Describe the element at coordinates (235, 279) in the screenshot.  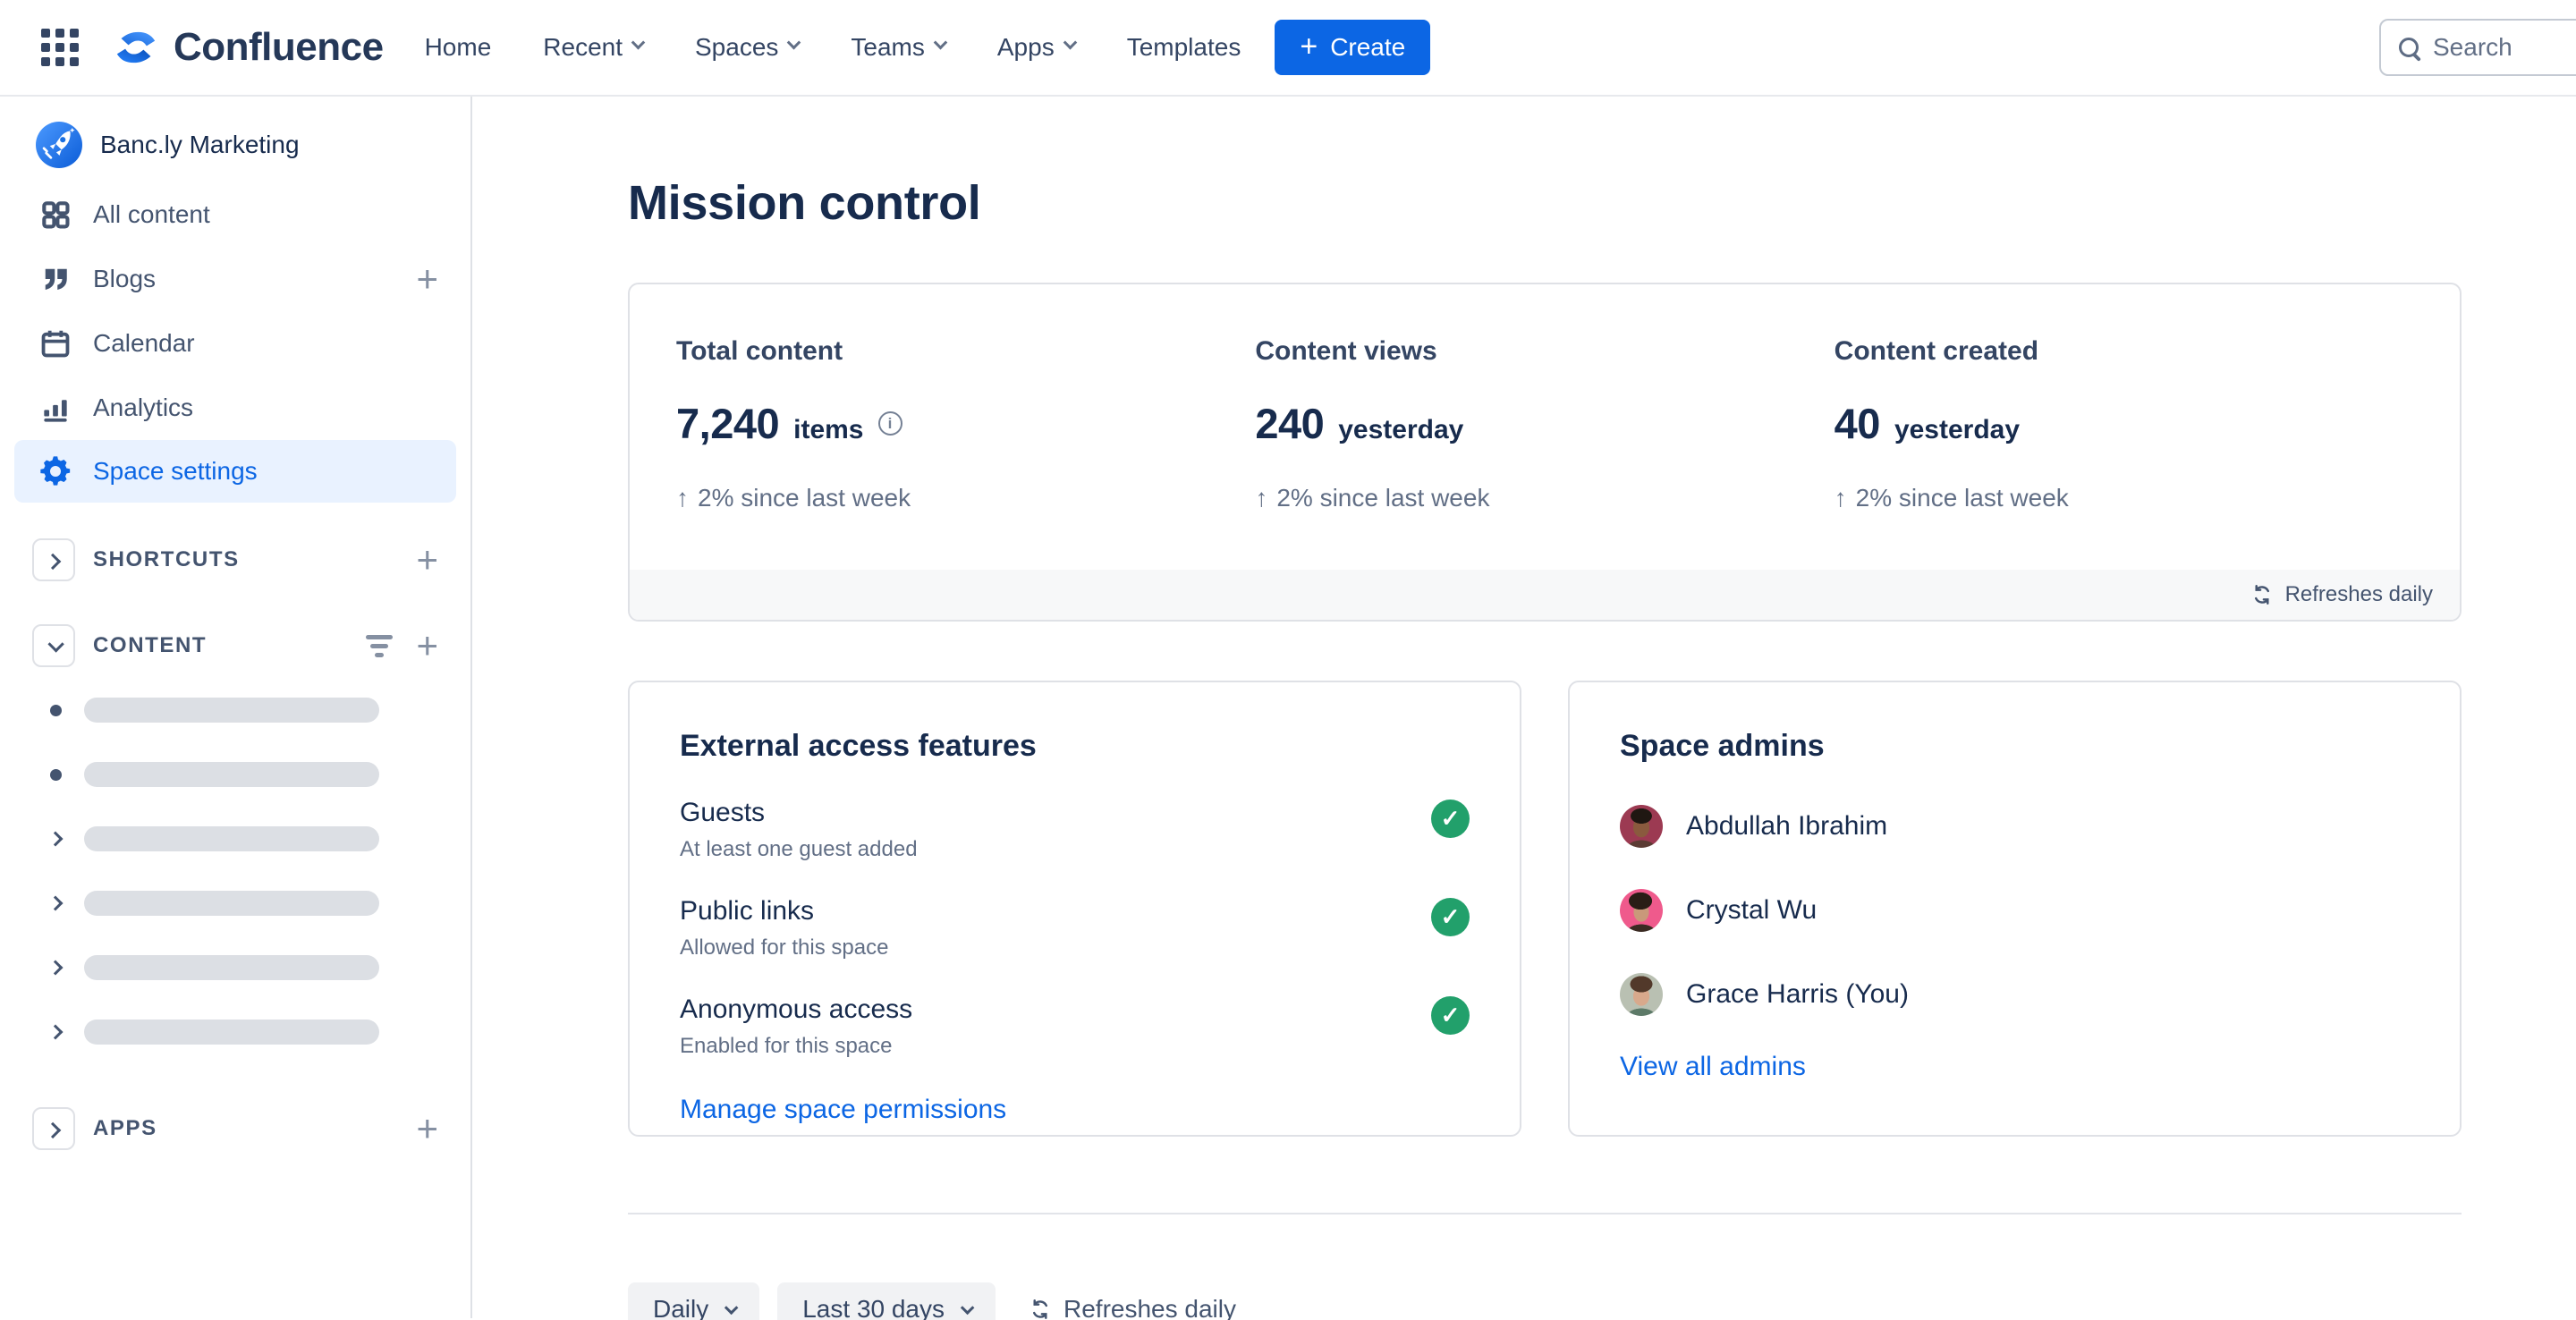
I see `sidebar-item-blogs: Blogs +` at that location.